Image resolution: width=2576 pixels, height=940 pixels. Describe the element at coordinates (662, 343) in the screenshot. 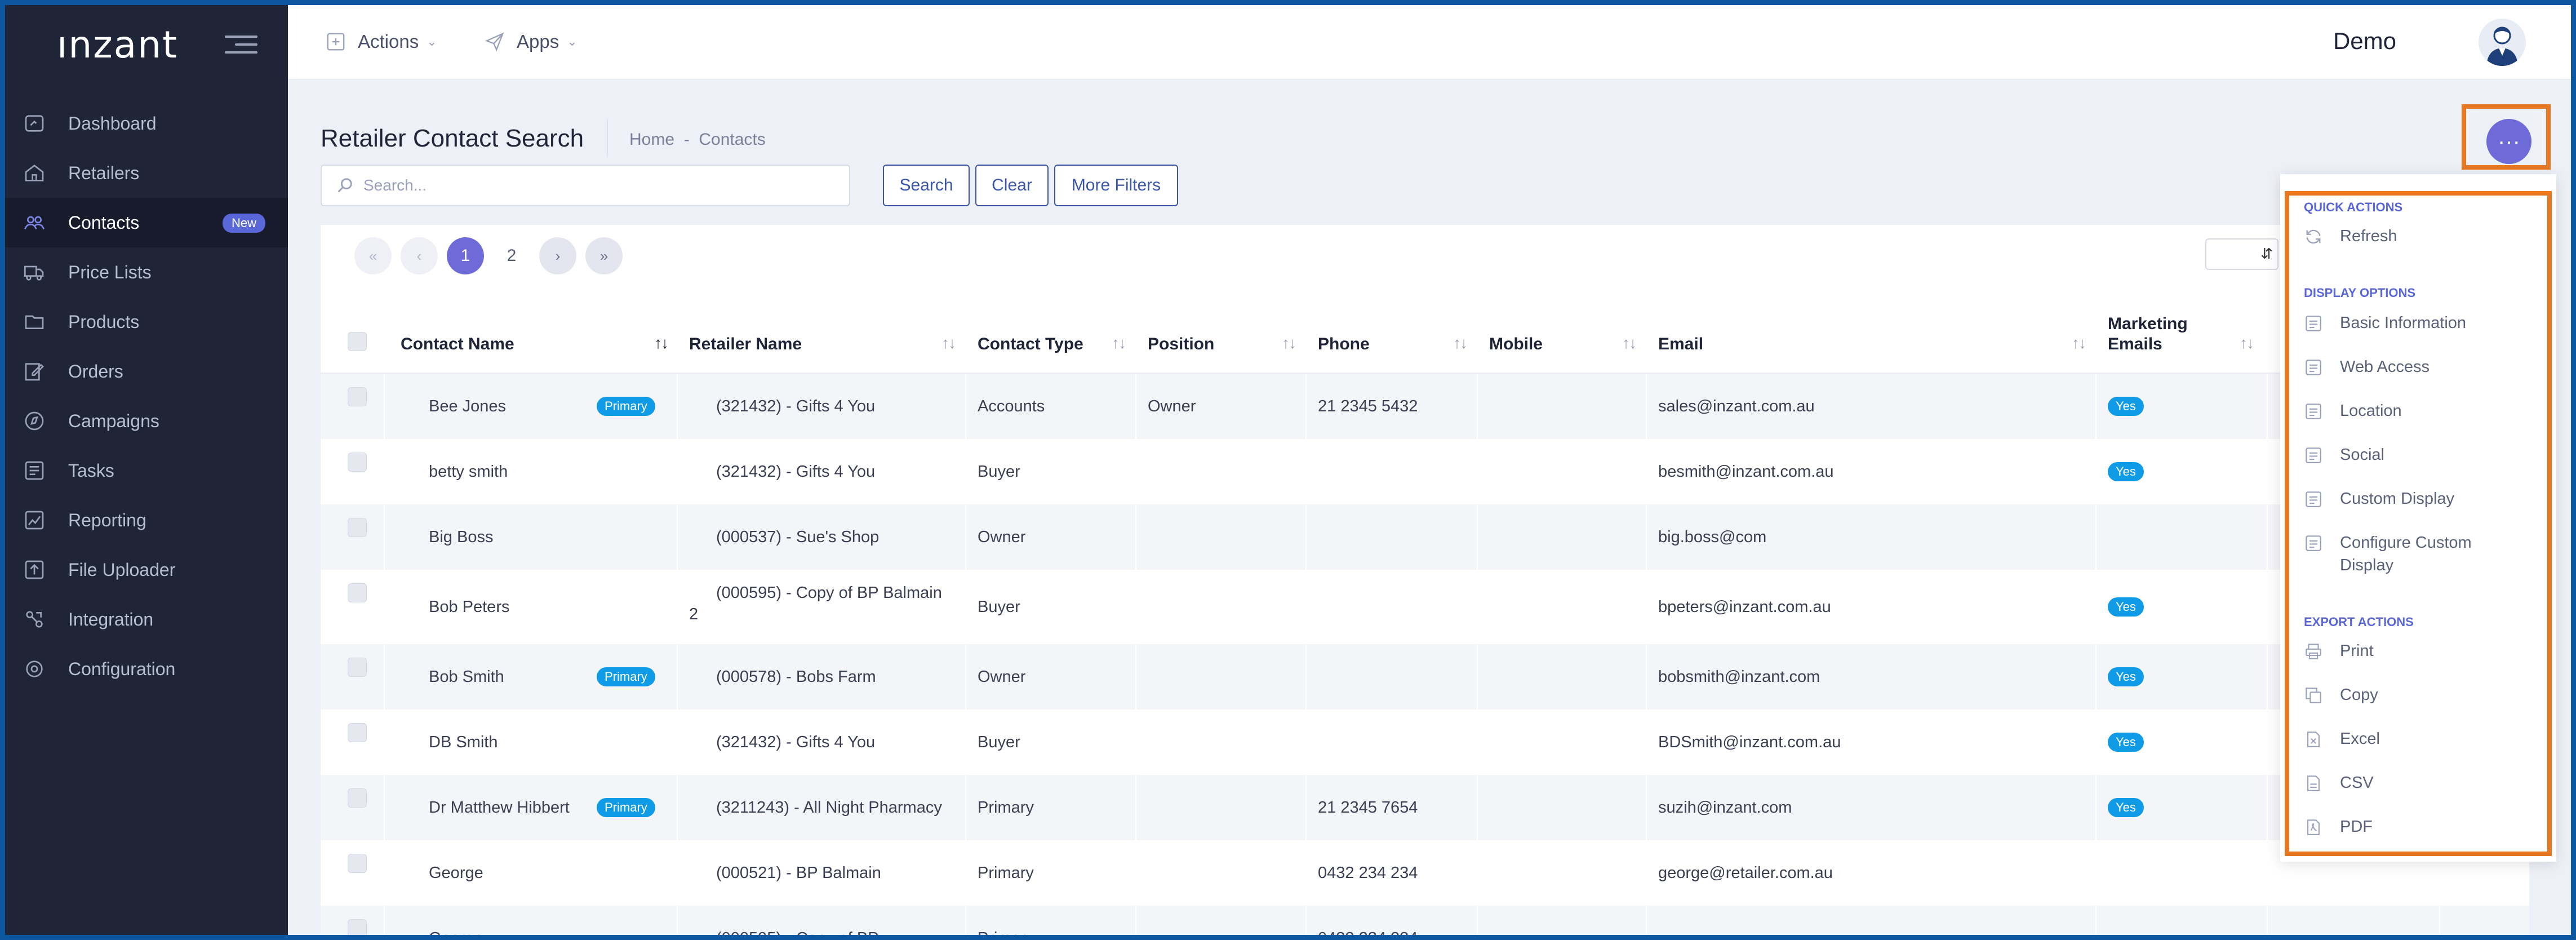

I see `sort-asc-icon: ↑↓` at that location.